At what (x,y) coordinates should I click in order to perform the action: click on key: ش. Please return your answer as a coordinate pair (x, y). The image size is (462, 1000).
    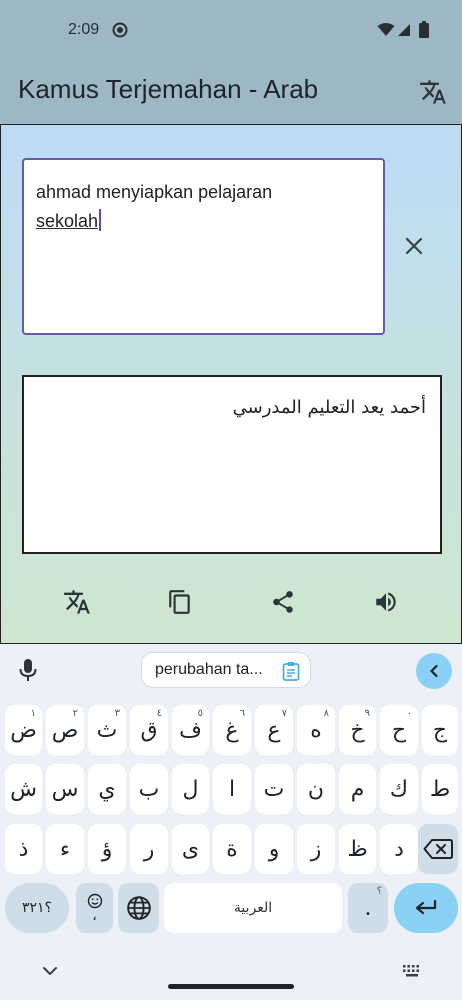
    Looking at the image, I should click on (23, 789).